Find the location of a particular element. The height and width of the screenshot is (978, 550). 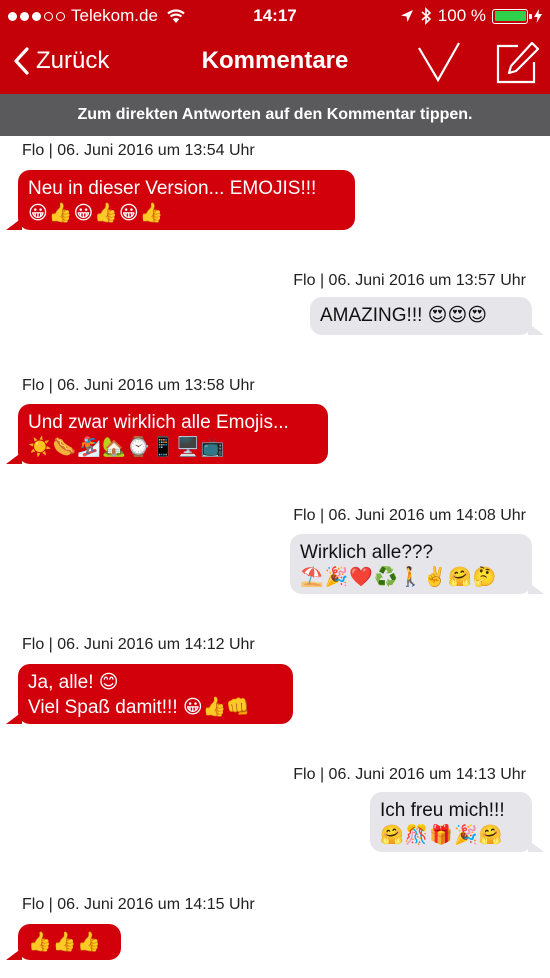

message-meta: Flo | 06. Juni 2016 um 14:15 Uhr is located at coordinates (138, 904).